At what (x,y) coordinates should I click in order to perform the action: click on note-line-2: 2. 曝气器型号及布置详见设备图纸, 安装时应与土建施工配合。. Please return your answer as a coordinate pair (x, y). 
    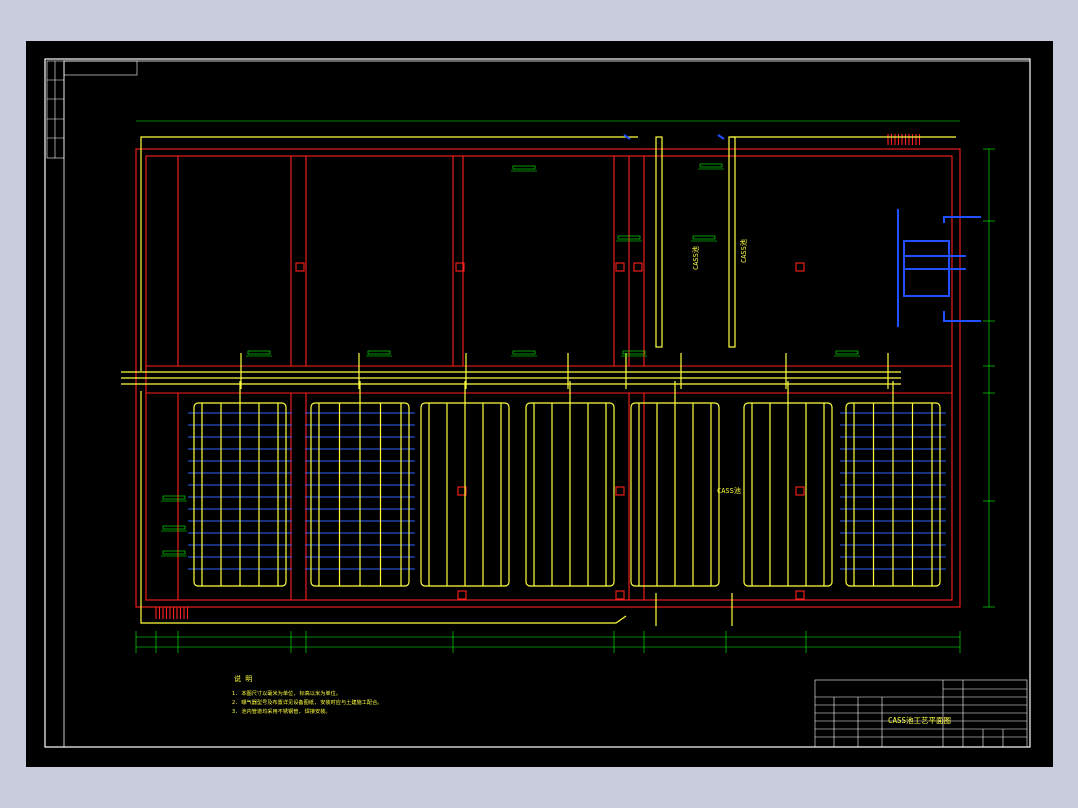
    Looking at the image, I should click on (307, 702).